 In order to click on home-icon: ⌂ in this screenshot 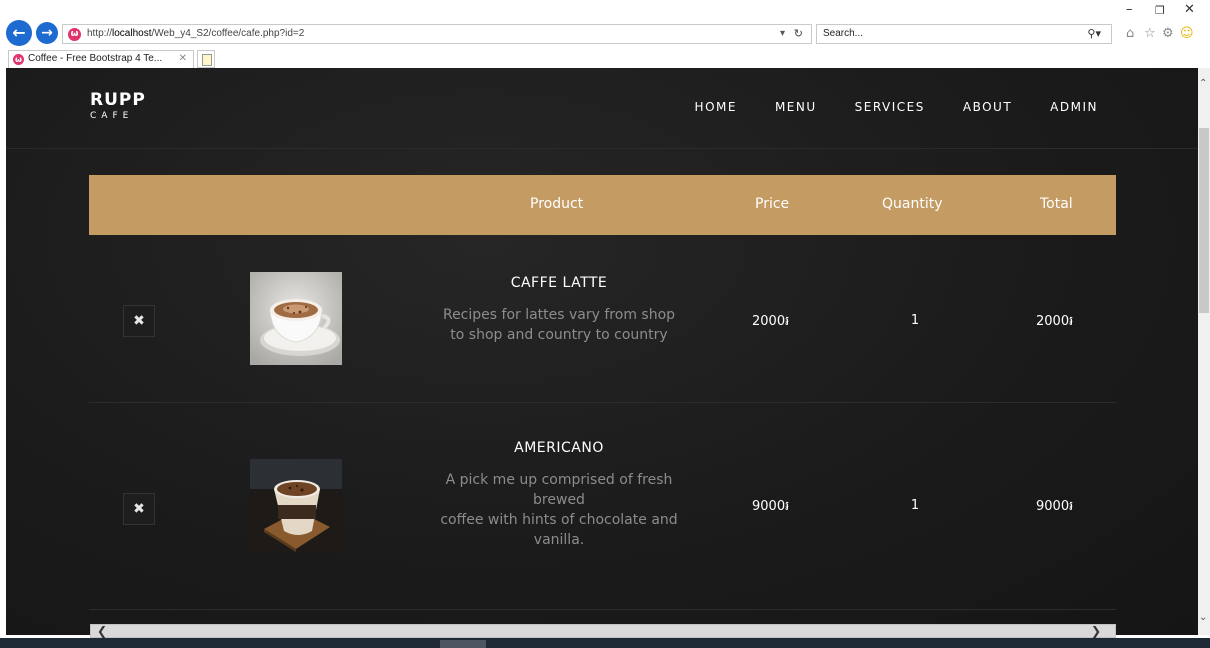, I will do `click(1130, 33)`.